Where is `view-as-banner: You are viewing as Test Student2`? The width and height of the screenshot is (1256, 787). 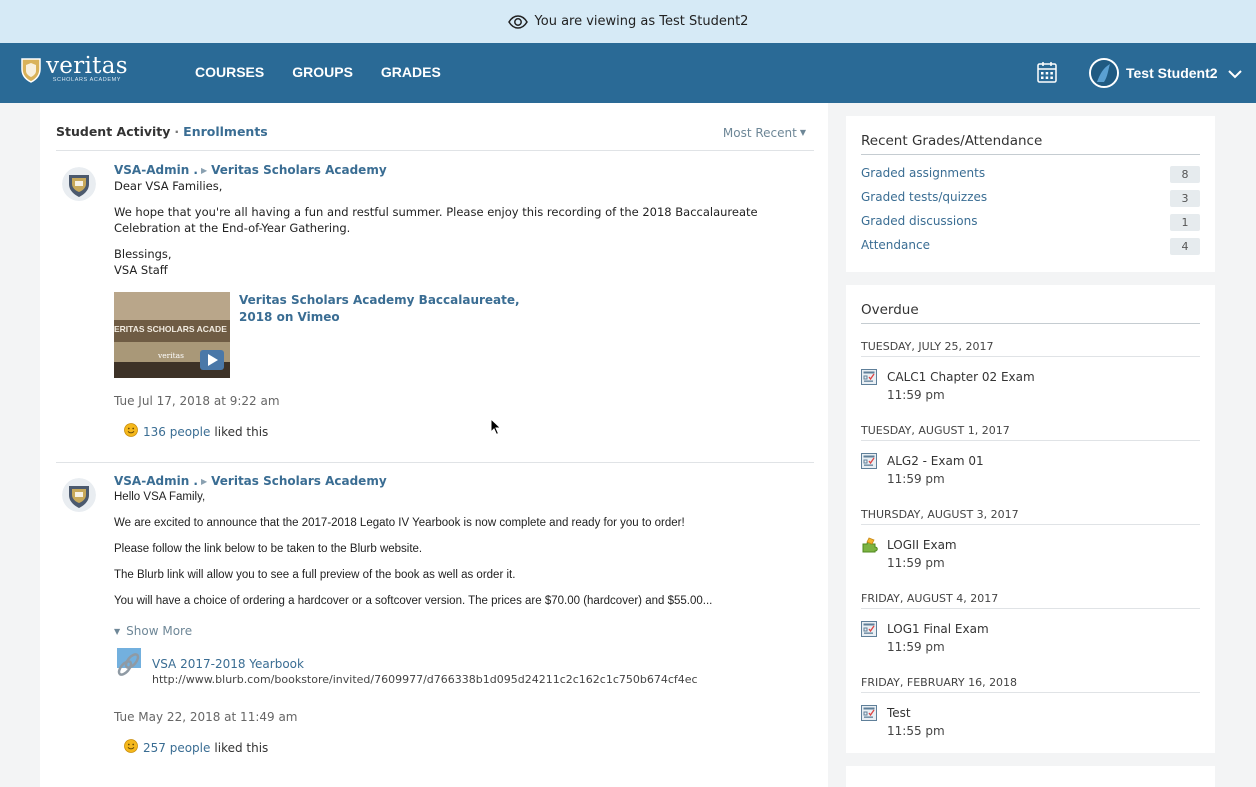 view-as-banner: You are viewing as Test Student2 is located at coordinates (628, 21).